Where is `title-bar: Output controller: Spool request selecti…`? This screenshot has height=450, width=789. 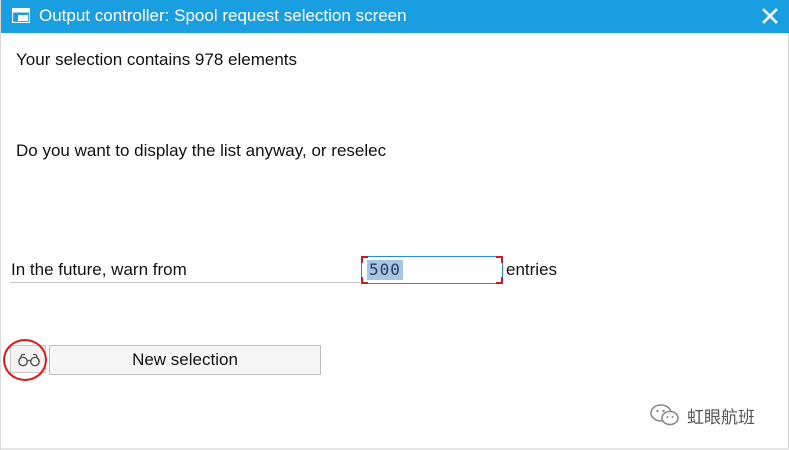
title-bar: Output controller: Spool request selecti… is located at coordinates (395, 16).